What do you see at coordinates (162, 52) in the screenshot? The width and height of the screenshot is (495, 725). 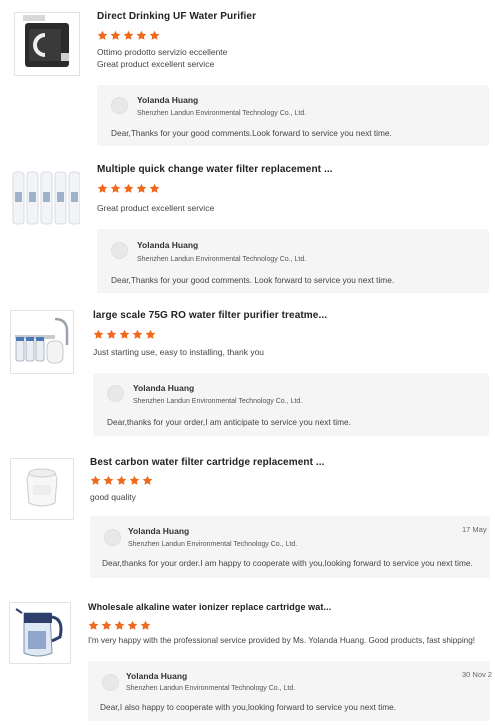 I see `comment-line: Ottimo prodotto servizio eccellente` at bounding box center [162, 52].